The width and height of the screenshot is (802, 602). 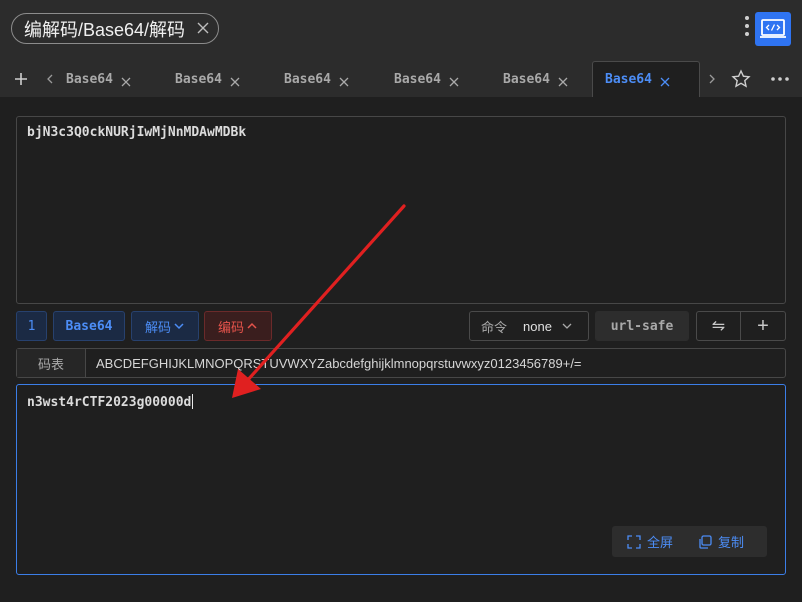 I want to click on text-caret, so click(x=193, y=401).